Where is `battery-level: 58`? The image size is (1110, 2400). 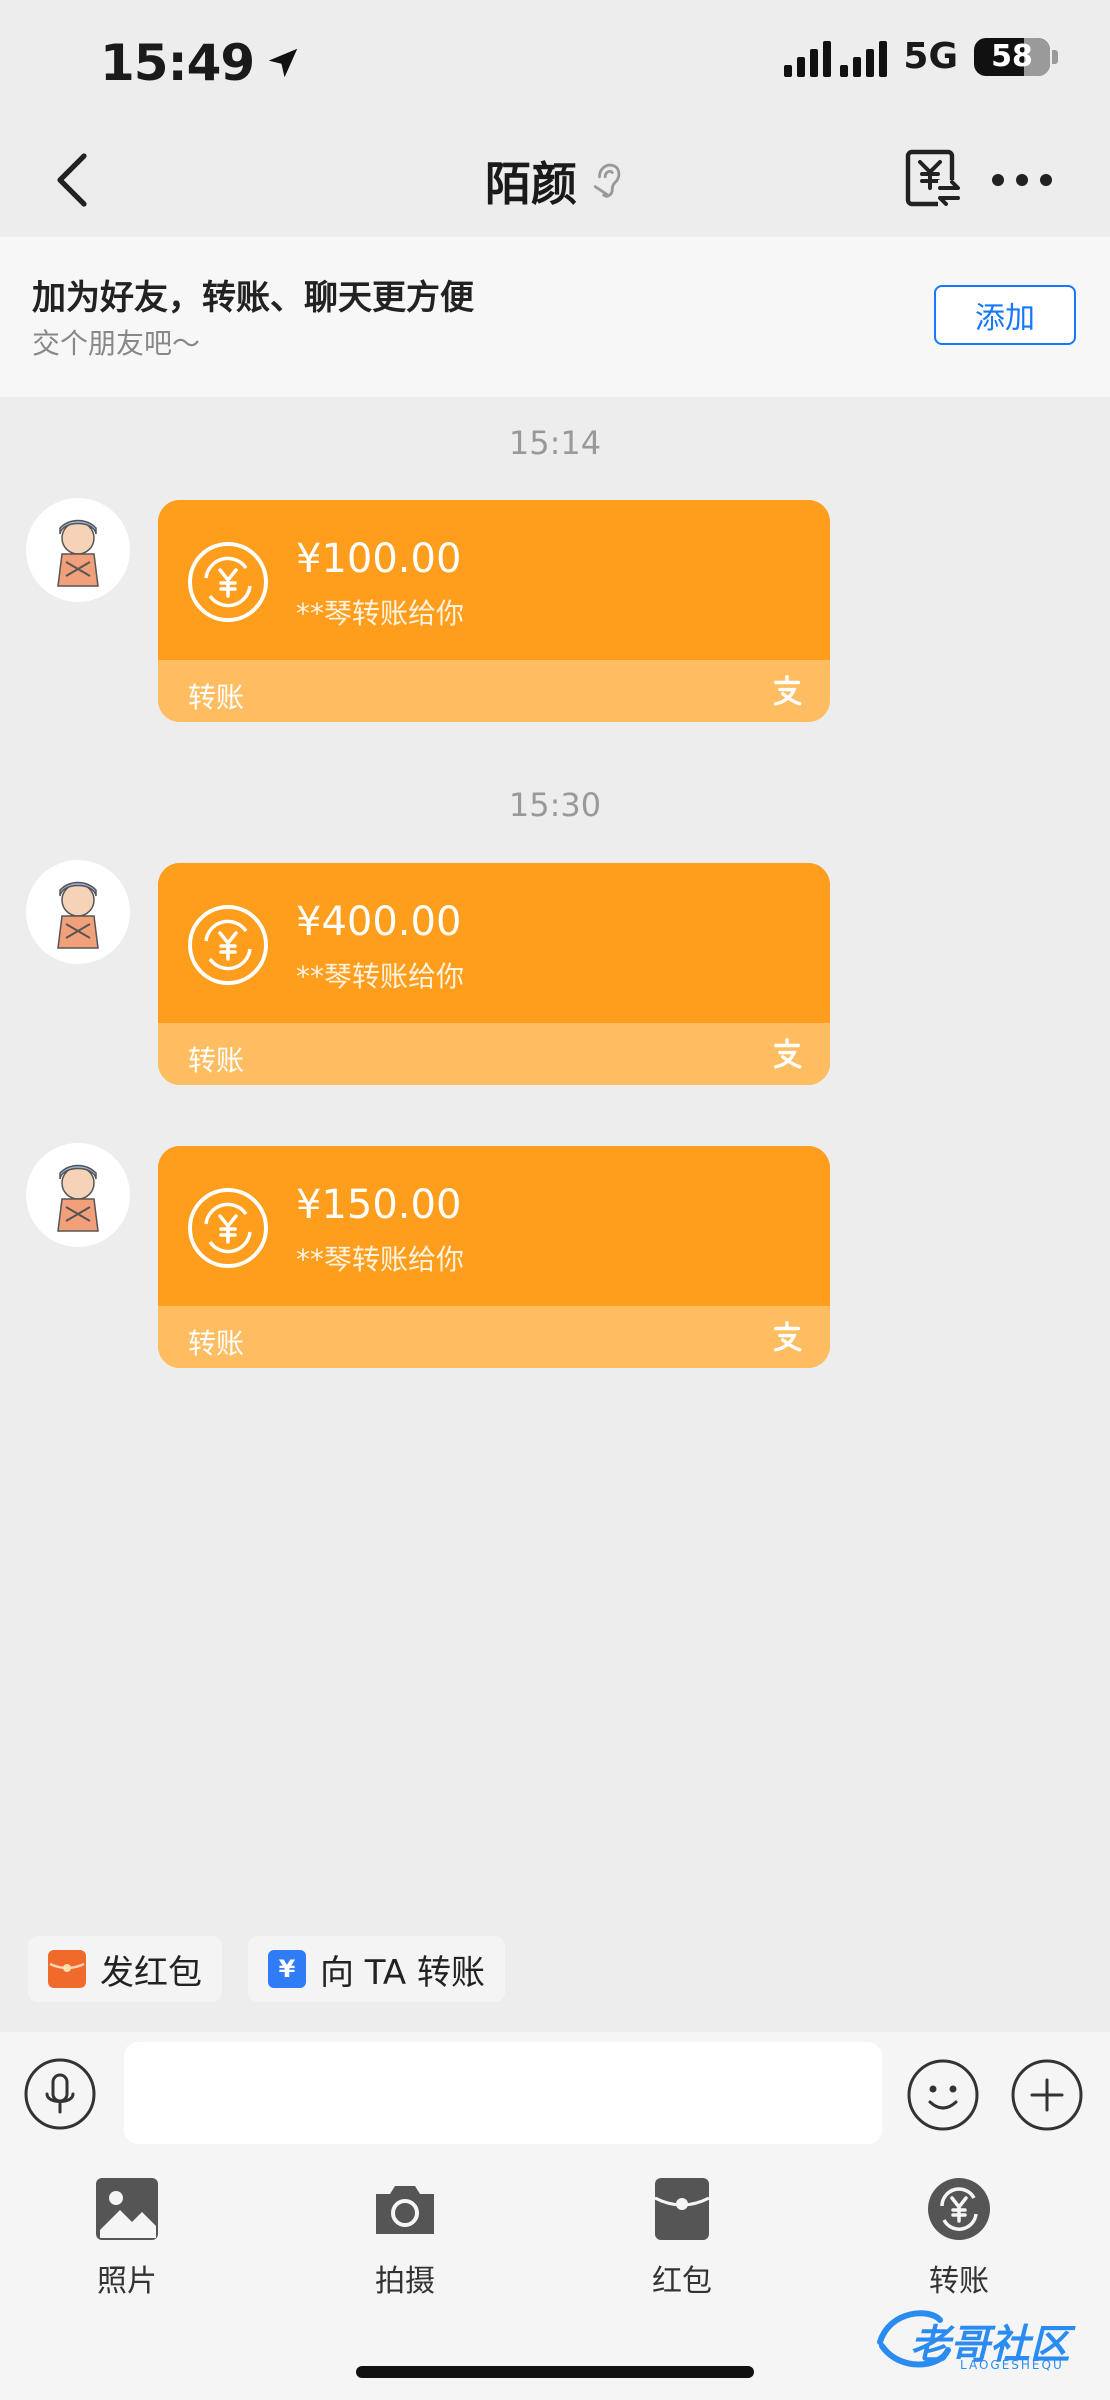
battery-level: 58 is located at coordinates (1012, 56).